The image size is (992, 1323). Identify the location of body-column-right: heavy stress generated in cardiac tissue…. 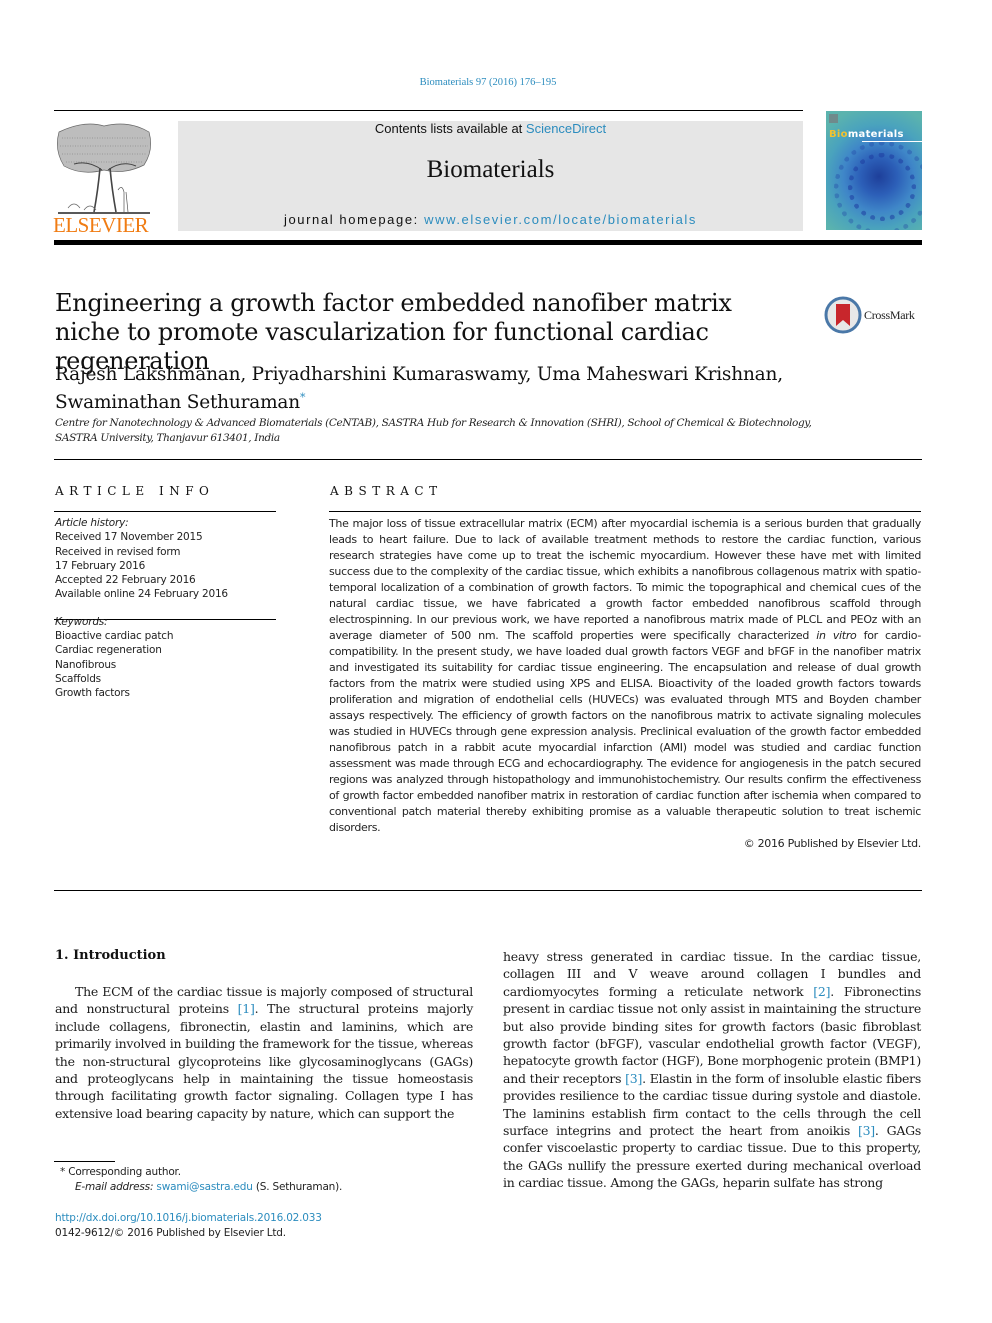
(712, 1070).